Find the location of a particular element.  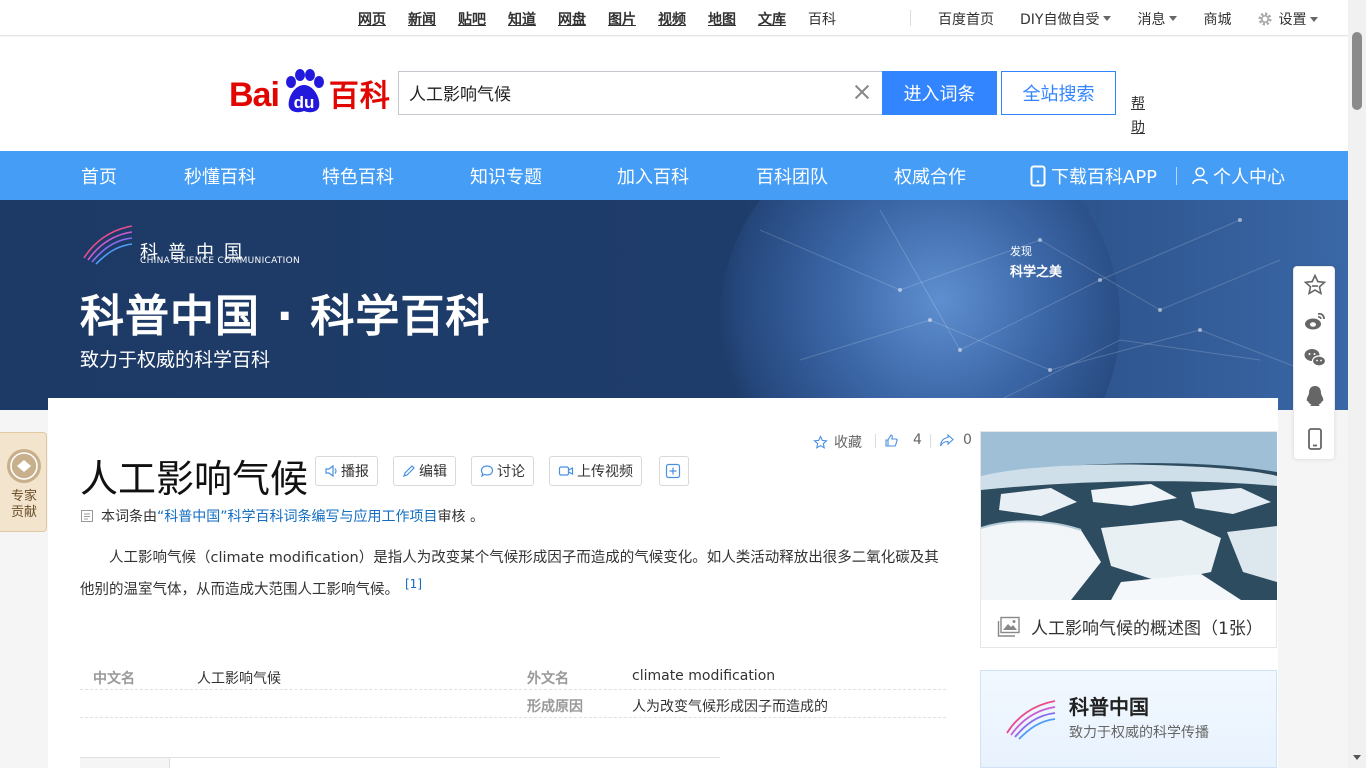

top-divider is located at coordinates (910, 18).